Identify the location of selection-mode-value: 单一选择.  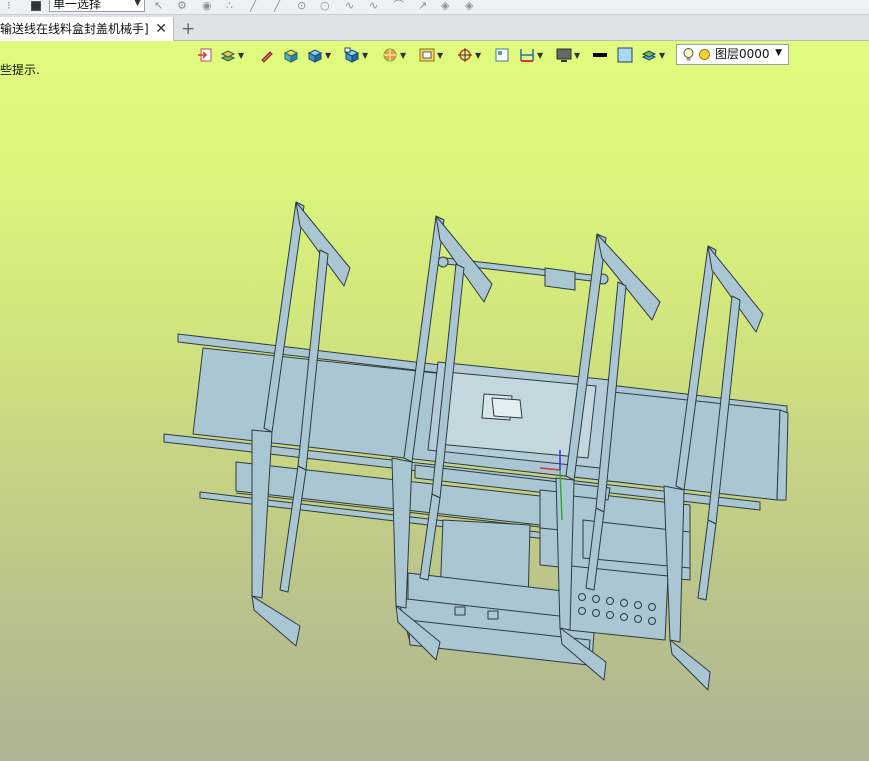
(77, 5).